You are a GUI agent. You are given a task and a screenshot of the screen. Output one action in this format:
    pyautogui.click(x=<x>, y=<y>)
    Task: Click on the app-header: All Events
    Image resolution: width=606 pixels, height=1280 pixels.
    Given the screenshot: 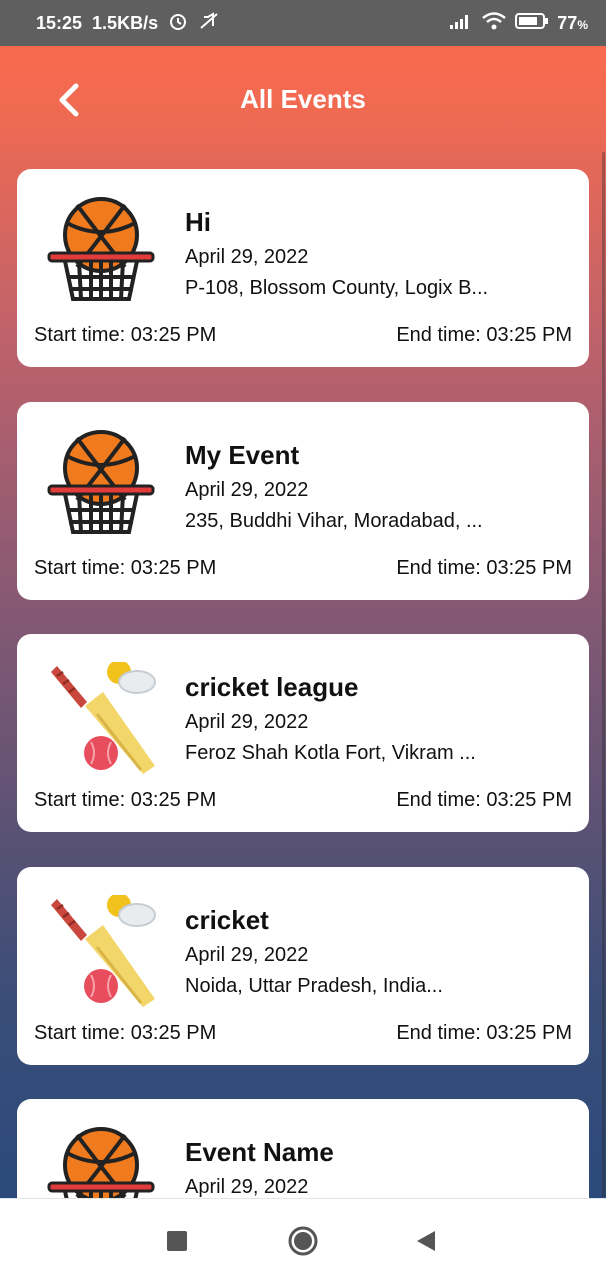 What is the action you would take?
    pyautogui.click(x=303, y=101)
    